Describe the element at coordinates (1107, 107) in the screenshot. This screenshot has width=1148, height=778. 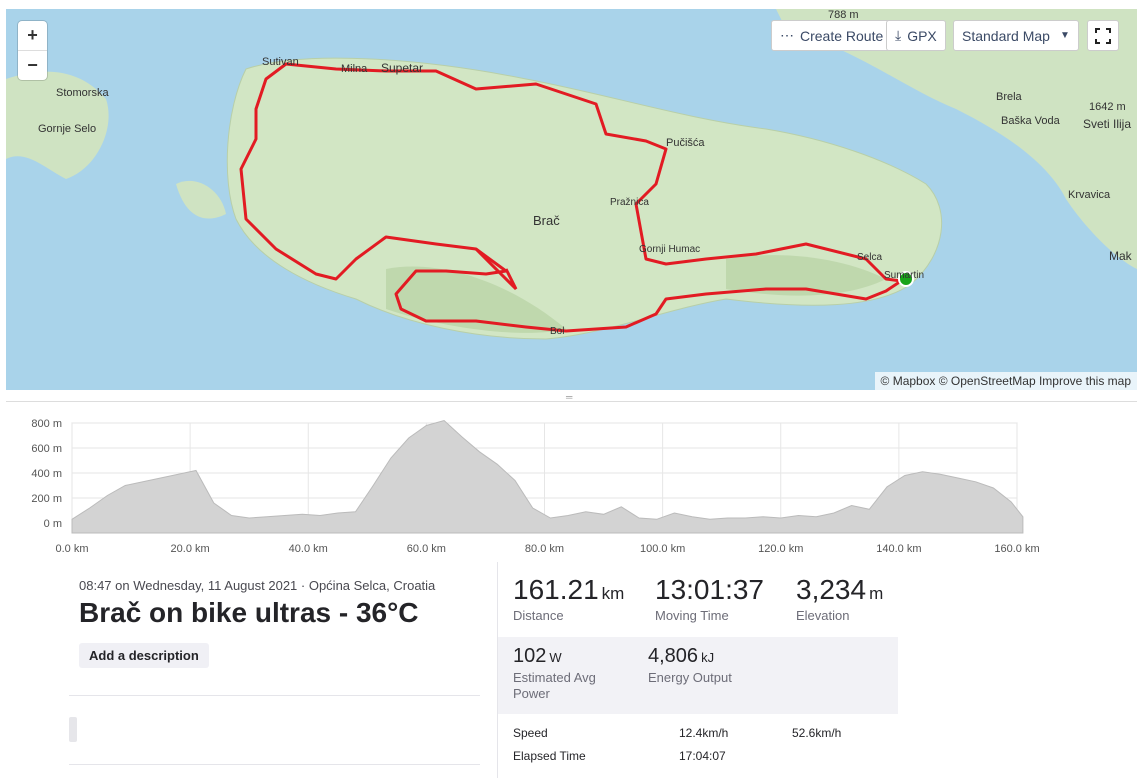
I see `peak-label: 1642 m` at that location.